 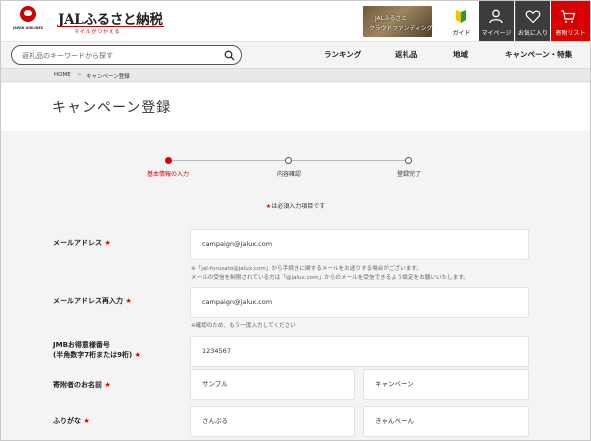 What do you see at coordinates (295, 54) in the screenshot?
I see `main-nav: ランキング 返礼品 地域 キャンペーン・特集` at bounding box center [295, 54].